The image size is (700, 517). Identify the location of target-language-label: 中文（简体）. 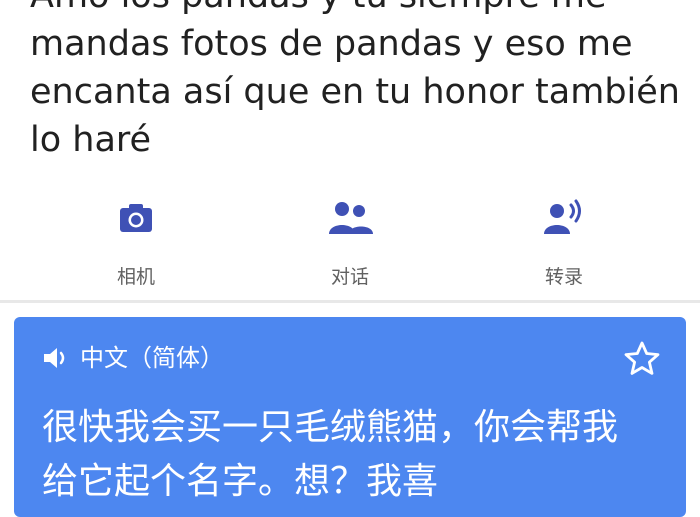
(152, 358).